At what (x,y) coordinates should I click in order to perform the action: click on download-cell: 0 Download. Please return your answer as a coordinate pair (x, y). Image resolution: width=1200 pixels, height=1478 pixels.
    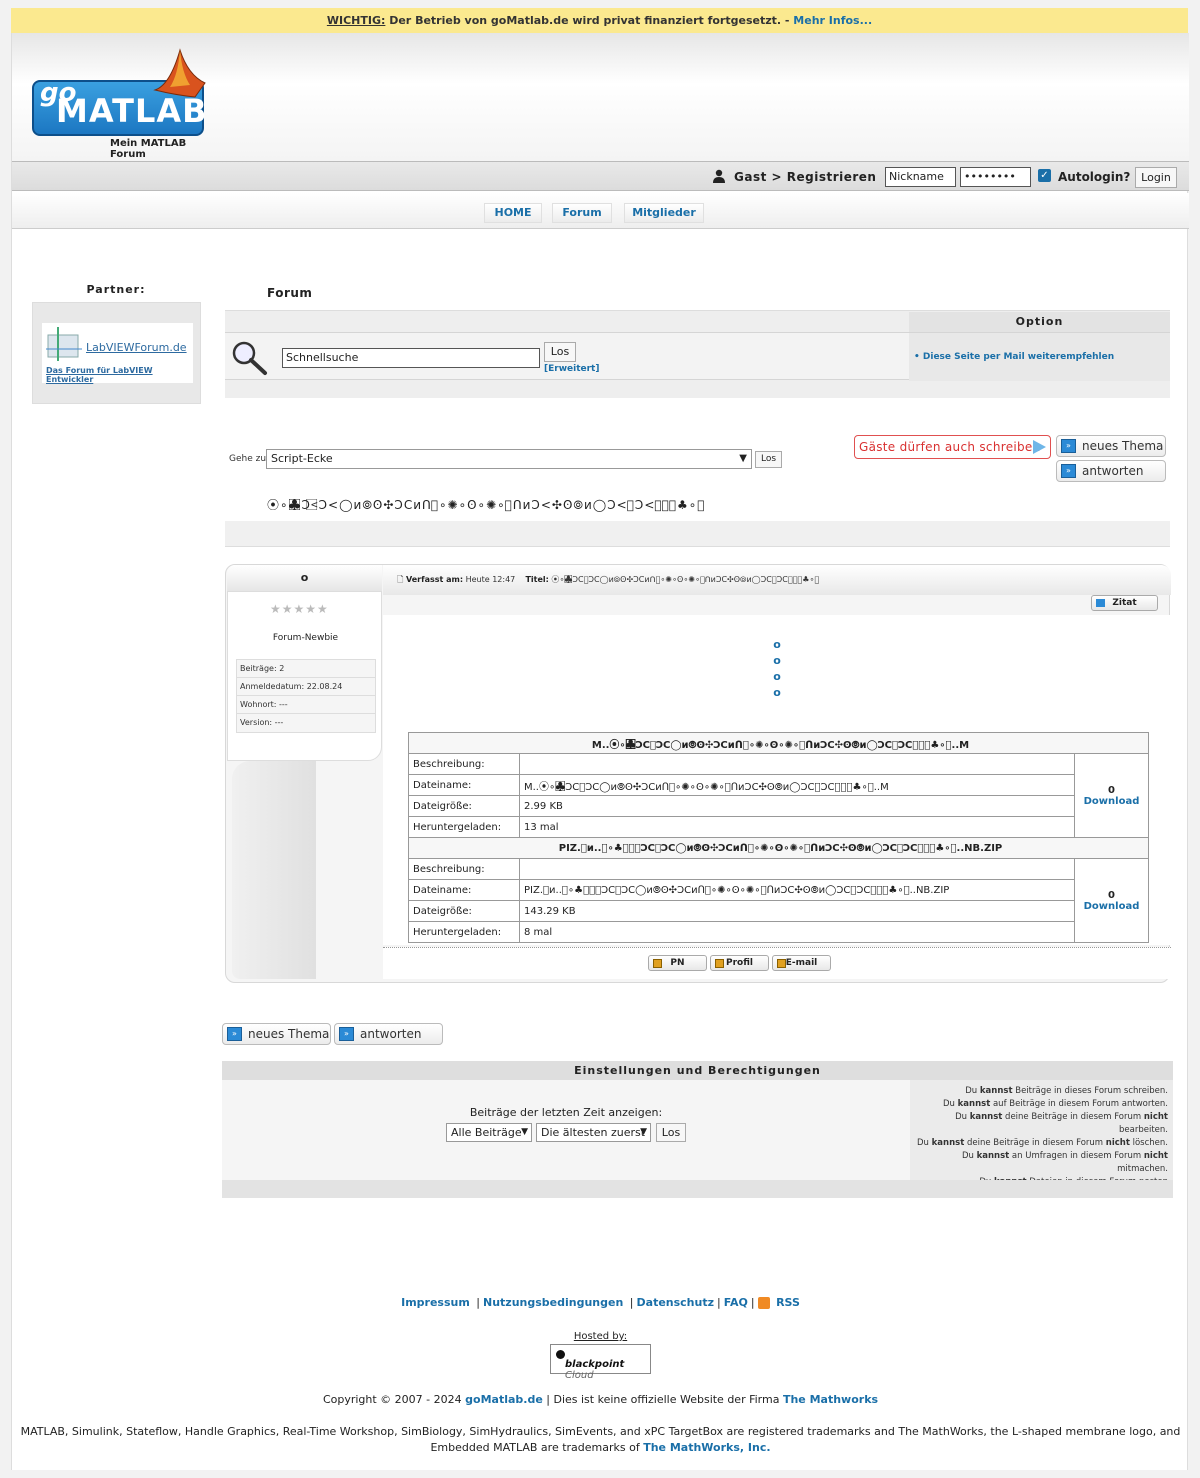
    Looking at the image, I should click on (1111, 900).